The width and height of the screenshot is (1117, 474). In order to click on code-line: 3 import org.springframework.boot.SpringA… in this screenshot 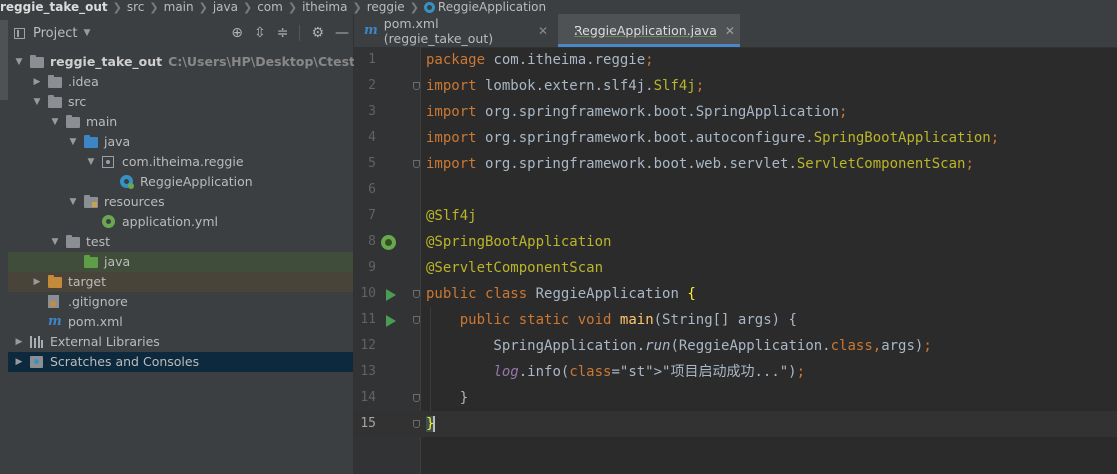, I will do `click(735, 112)`.